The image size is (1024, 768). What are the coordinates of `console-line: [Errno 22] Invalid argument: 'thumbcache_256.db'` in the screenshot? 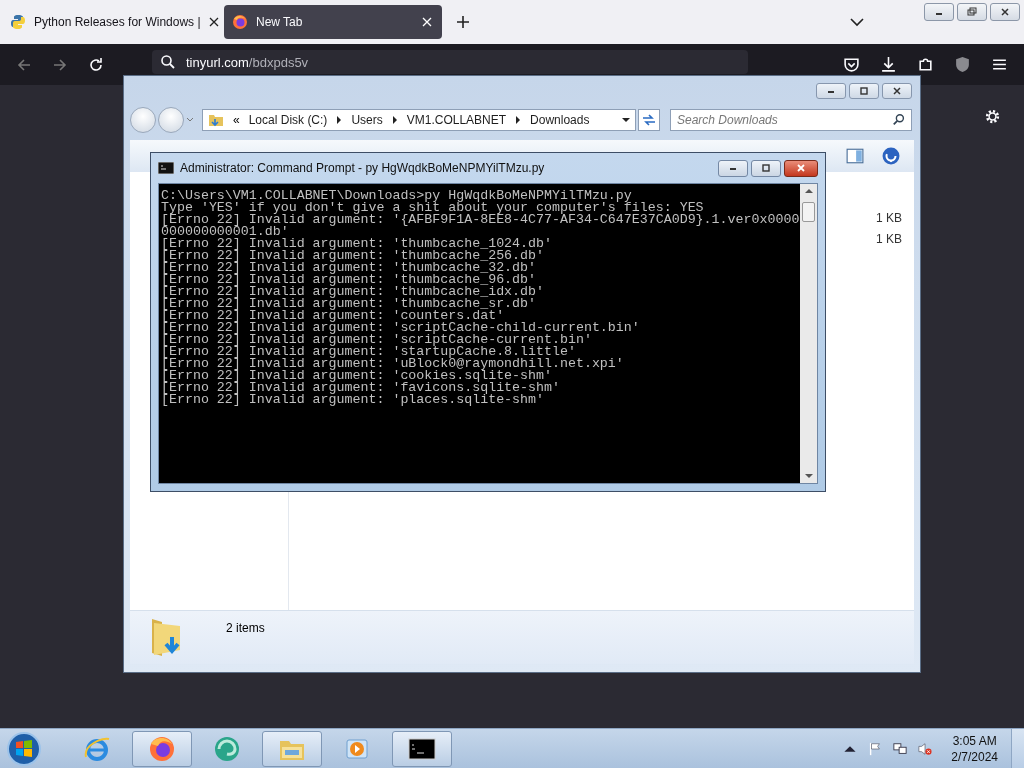 It's located at (352, 256).